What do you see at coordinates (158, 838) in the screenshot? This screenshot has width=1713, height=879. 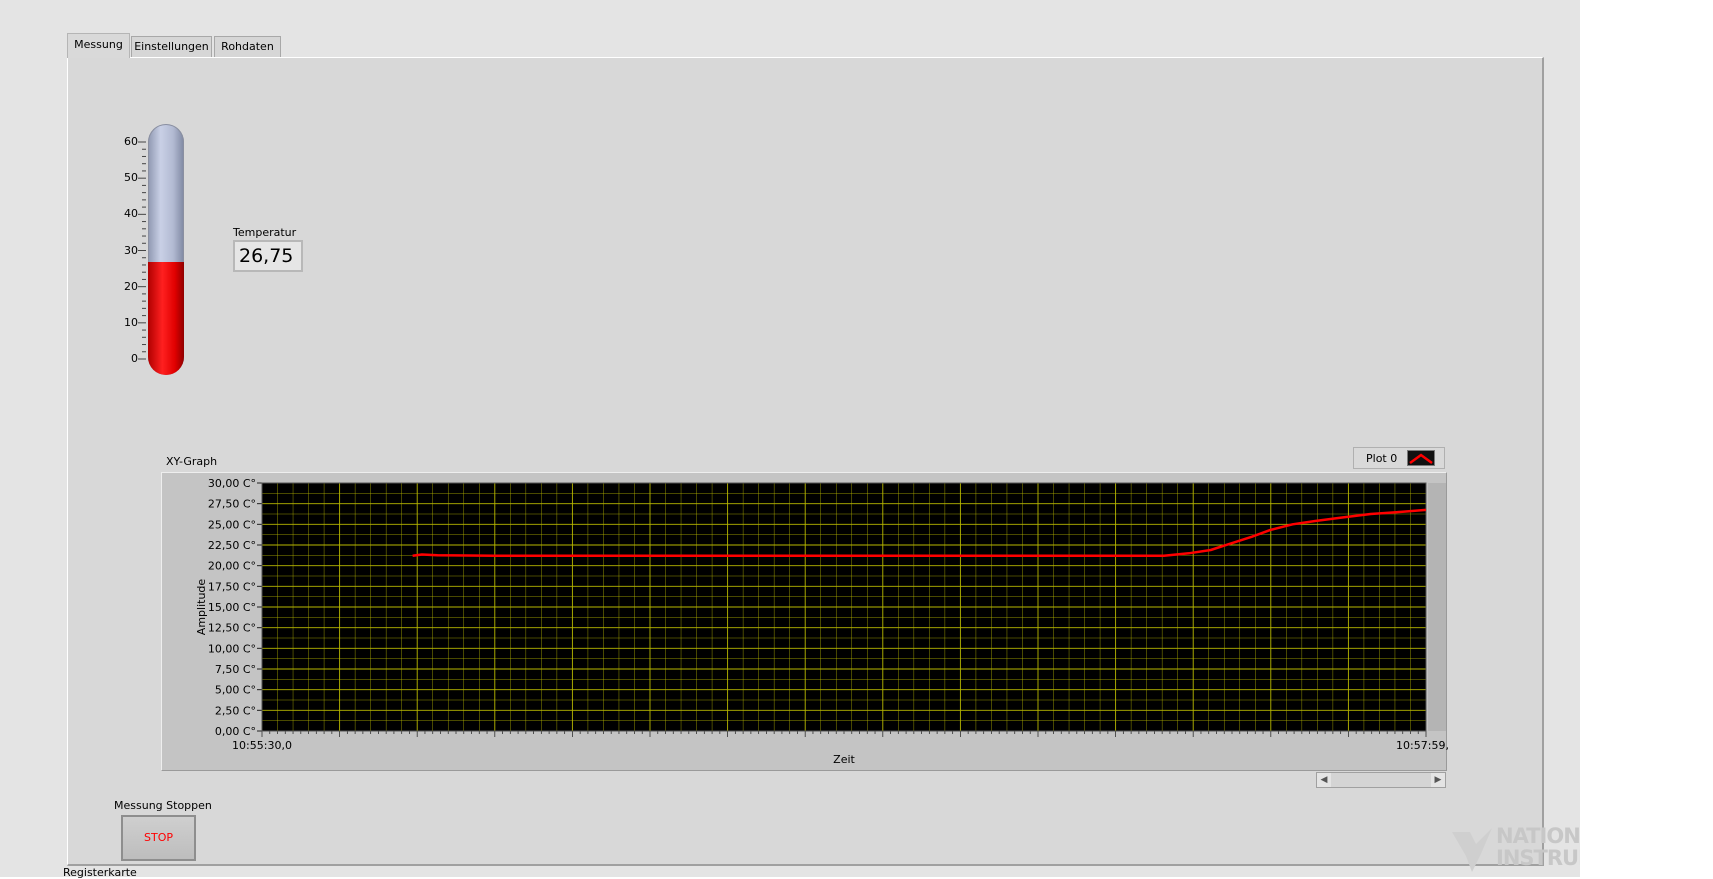 I see `stop-button: STOP` at bounding box center [158, 838].